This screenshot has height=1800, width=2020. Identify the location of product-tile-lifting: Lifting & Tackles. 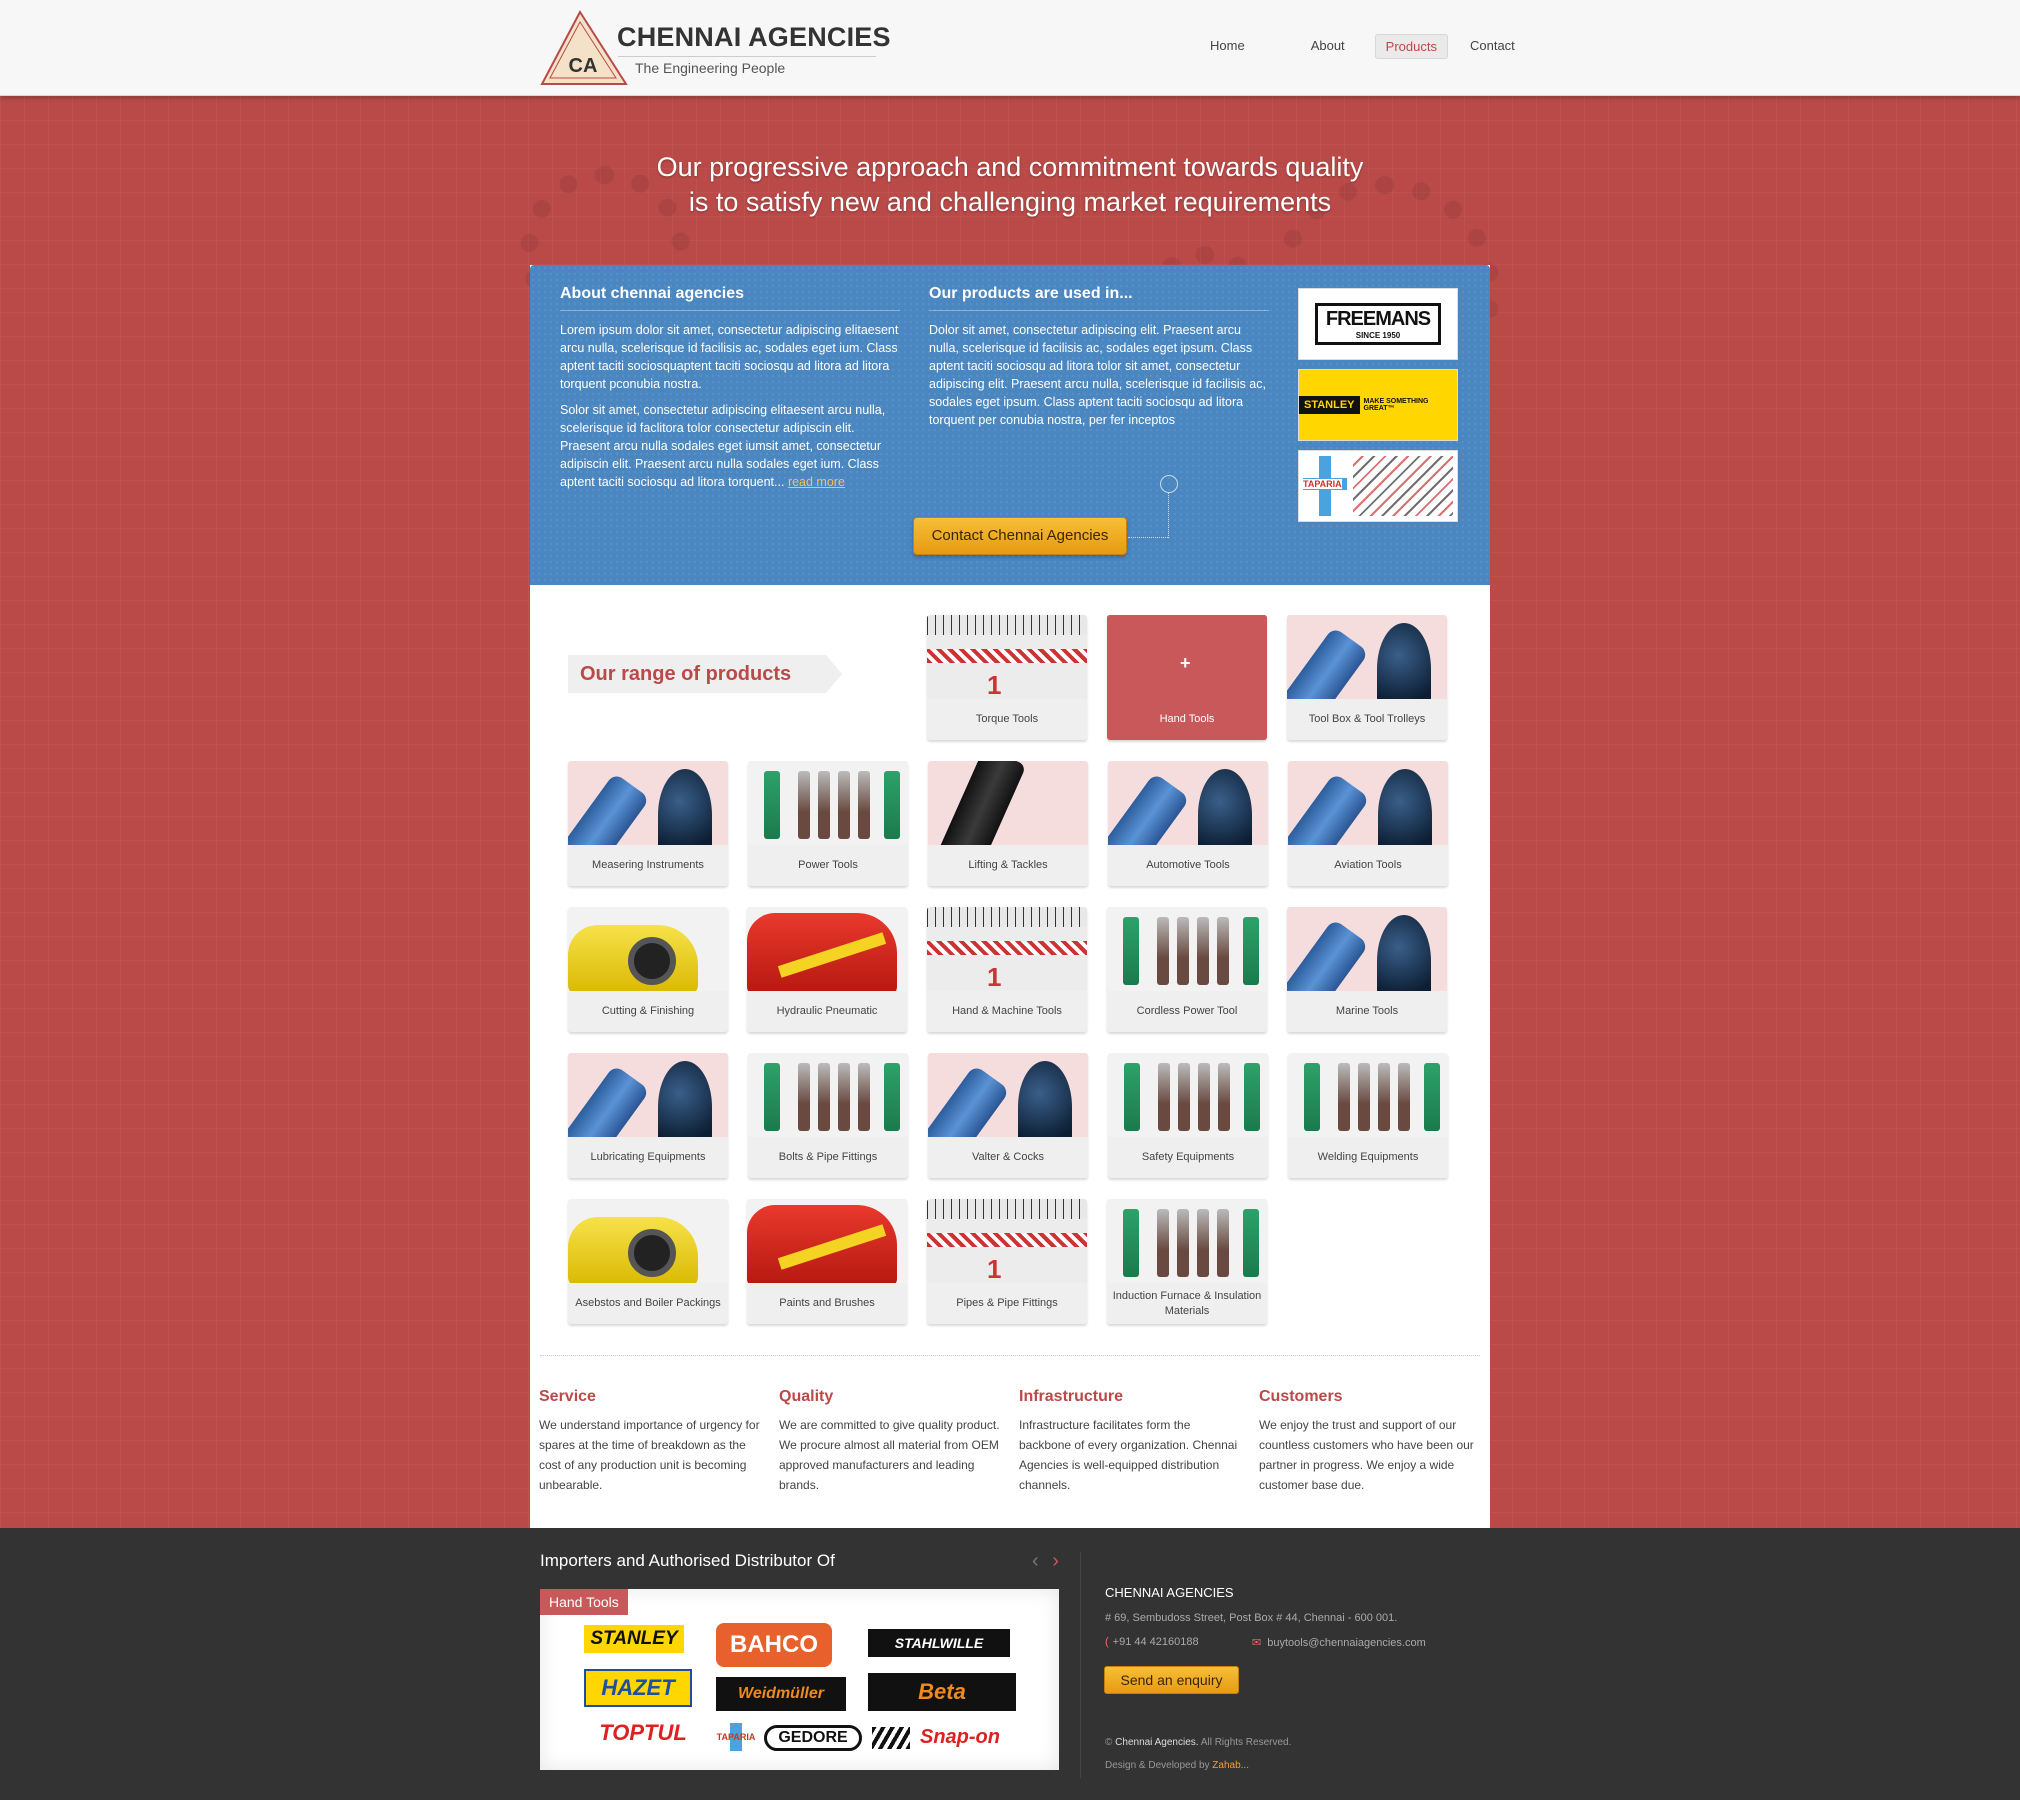
(1008, 823).